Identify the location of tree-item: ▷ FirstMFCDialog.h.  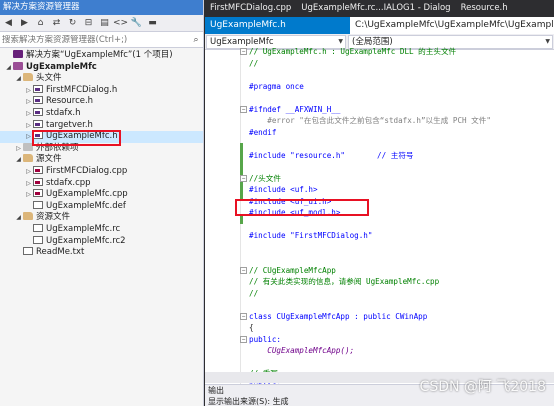
(101, 90).